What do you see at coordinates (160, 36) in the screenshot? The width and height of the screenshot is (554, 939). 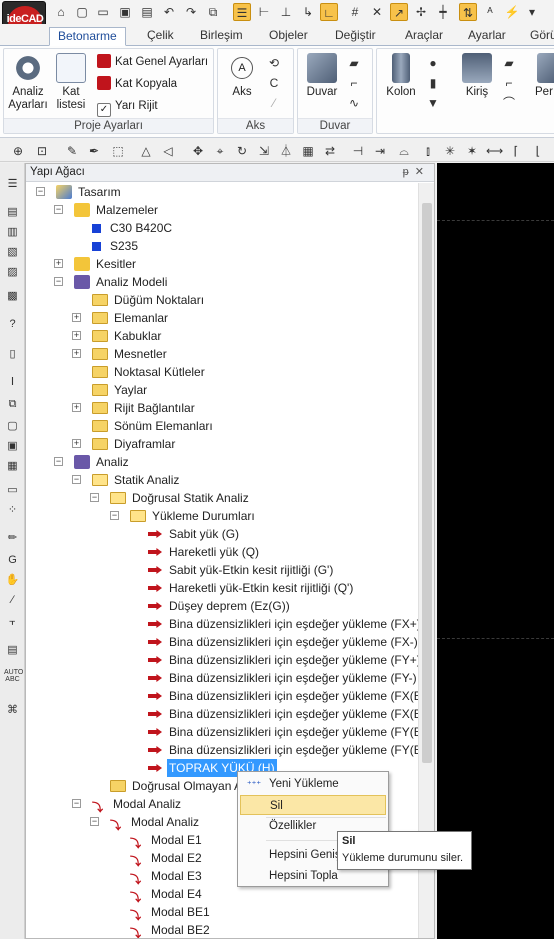 I see `tab-celik: Çelik` at bounding box center [160, 36].